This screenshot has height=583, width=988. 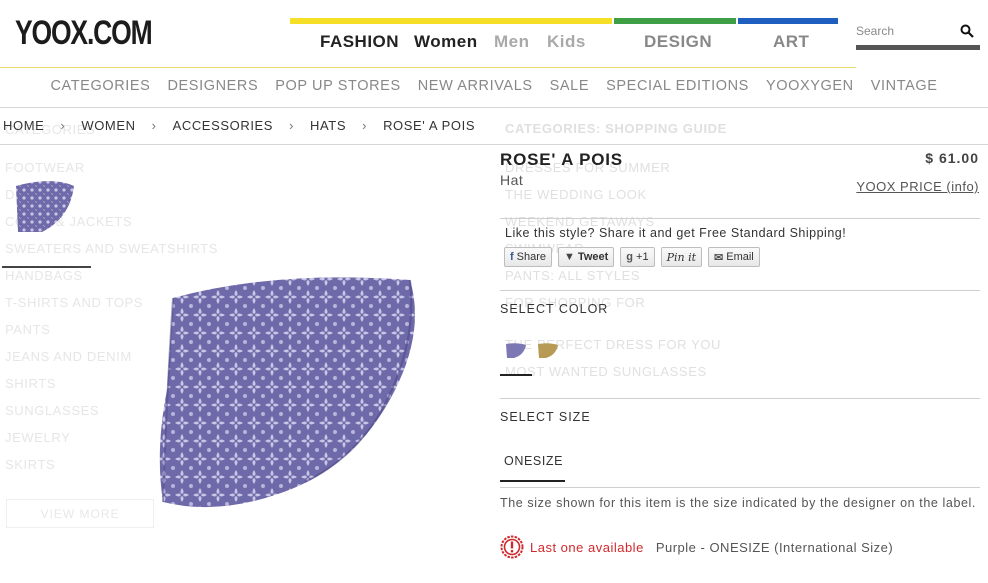 What do you see at coordinates (616, 128) in the screenshot?
I see `bg-guide-item: CATEGORIES: SHOPPING GUIDE` at bounding box center [616, 128].